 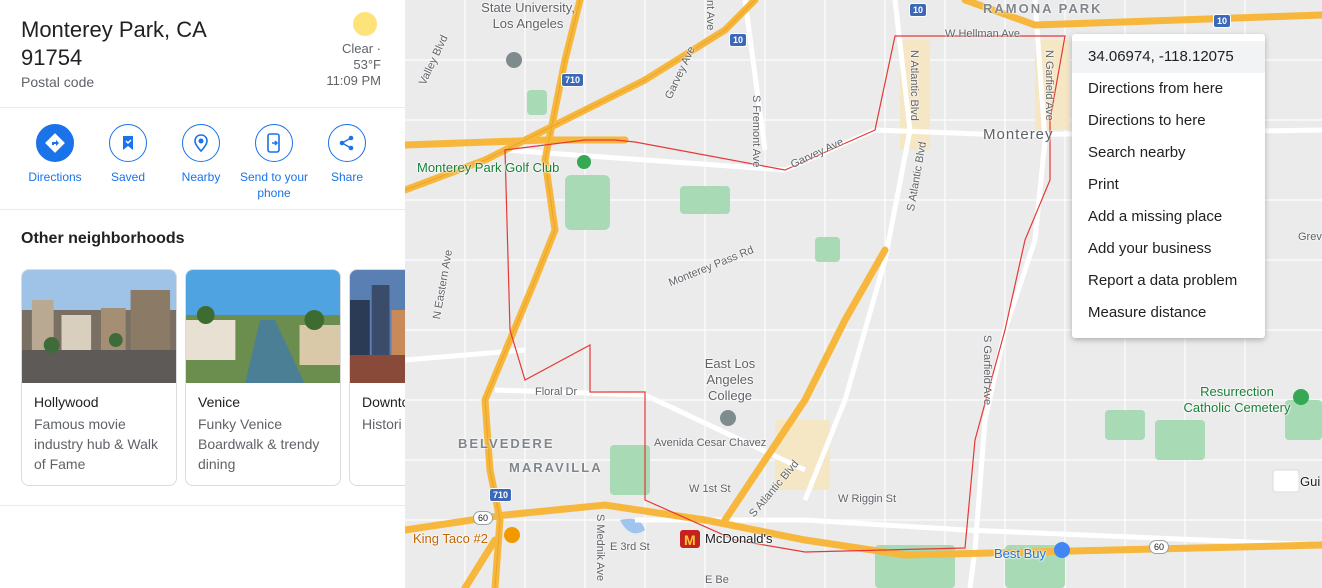 I want to click on directions-button: Directions, so click(x=55, y=154).